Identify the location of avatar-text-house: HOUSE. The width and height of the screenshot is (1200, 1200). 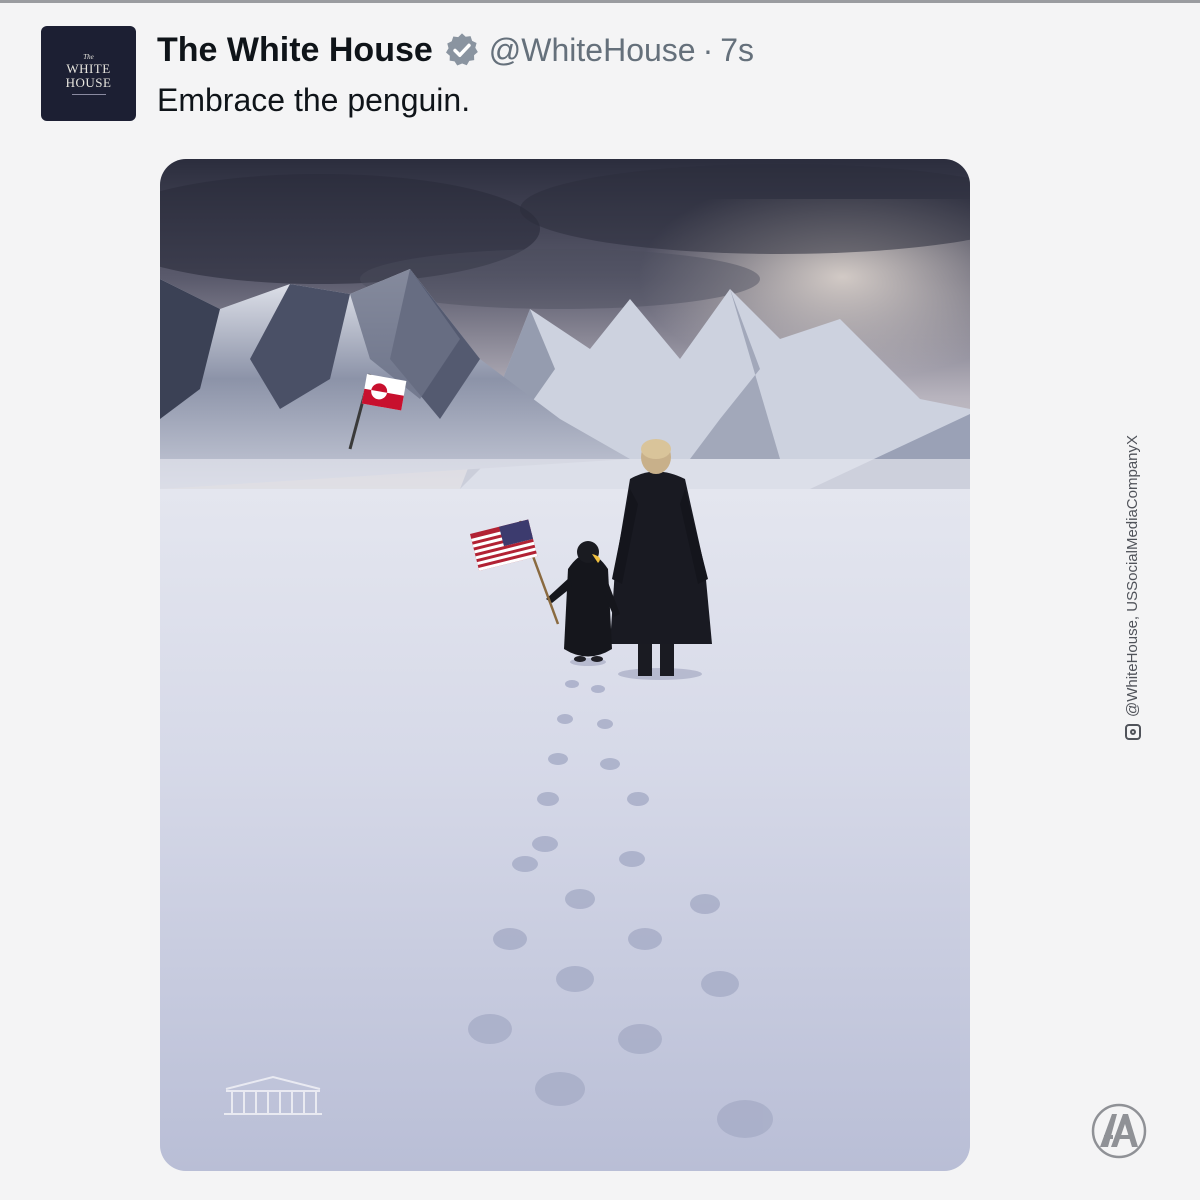
(88, 82).